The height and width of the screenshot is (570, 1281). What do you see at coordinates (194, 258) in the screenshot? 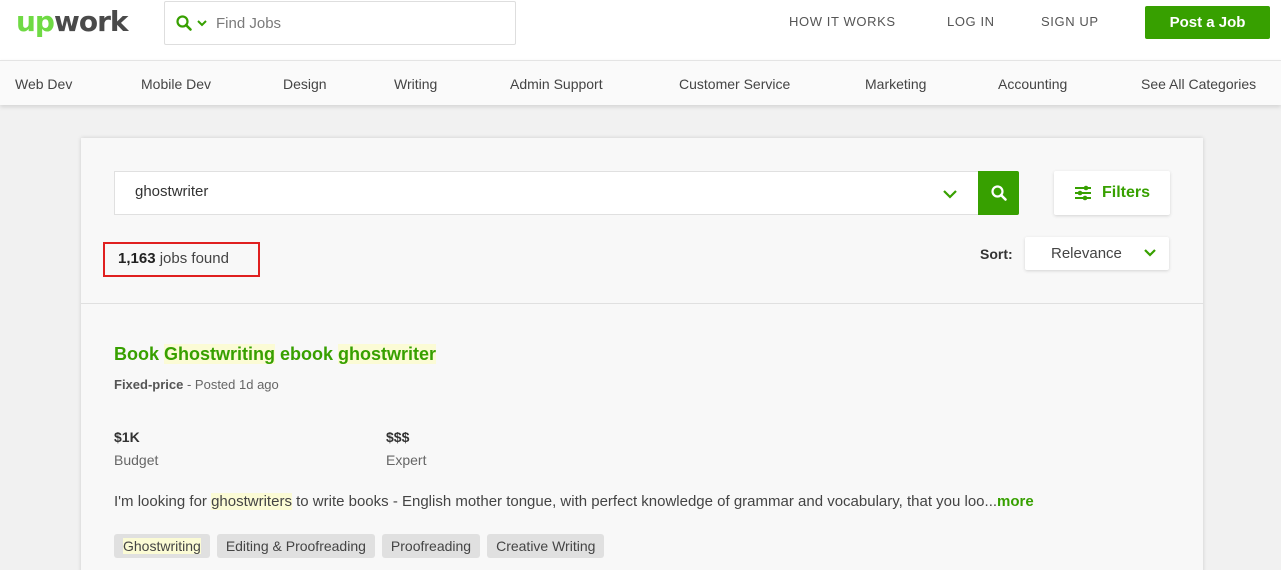
I see `jobs-count-suffix: jobs found` at bounding box center [194, 258].